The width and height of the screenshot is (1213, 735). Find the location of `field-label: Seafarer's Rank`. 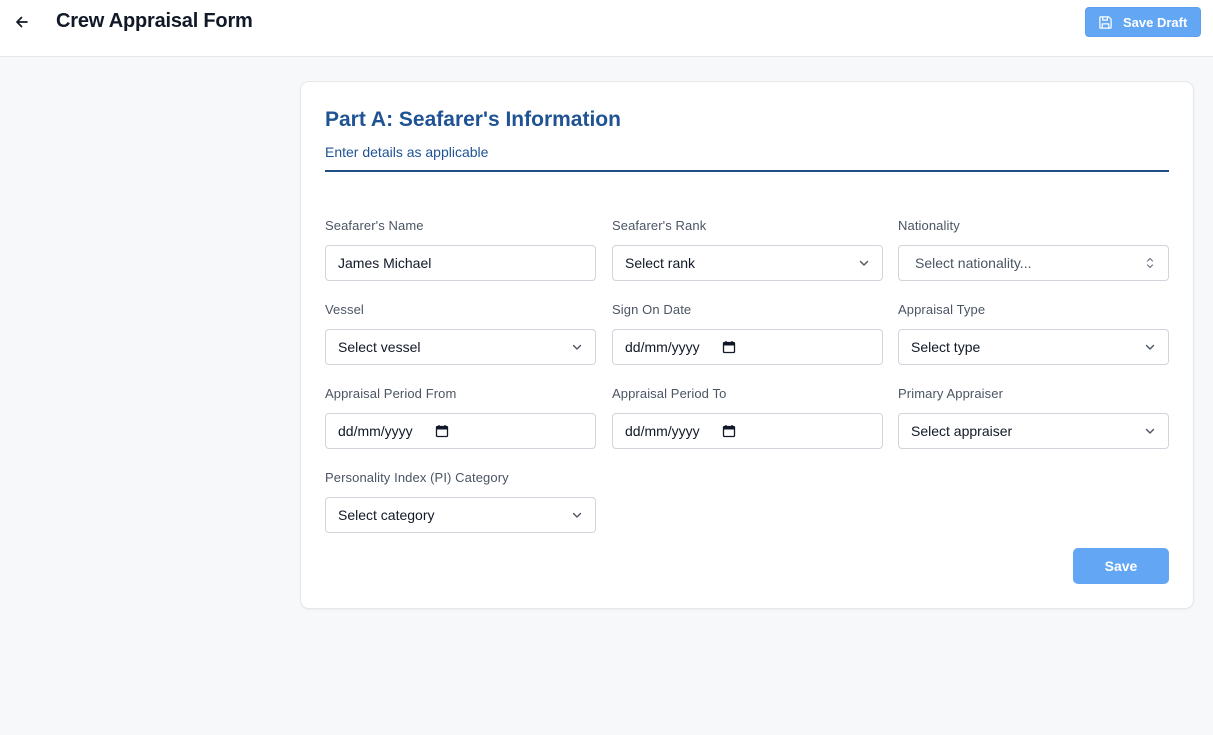

field-label: Seafarer's Rank is located at coordinates (659, 225).